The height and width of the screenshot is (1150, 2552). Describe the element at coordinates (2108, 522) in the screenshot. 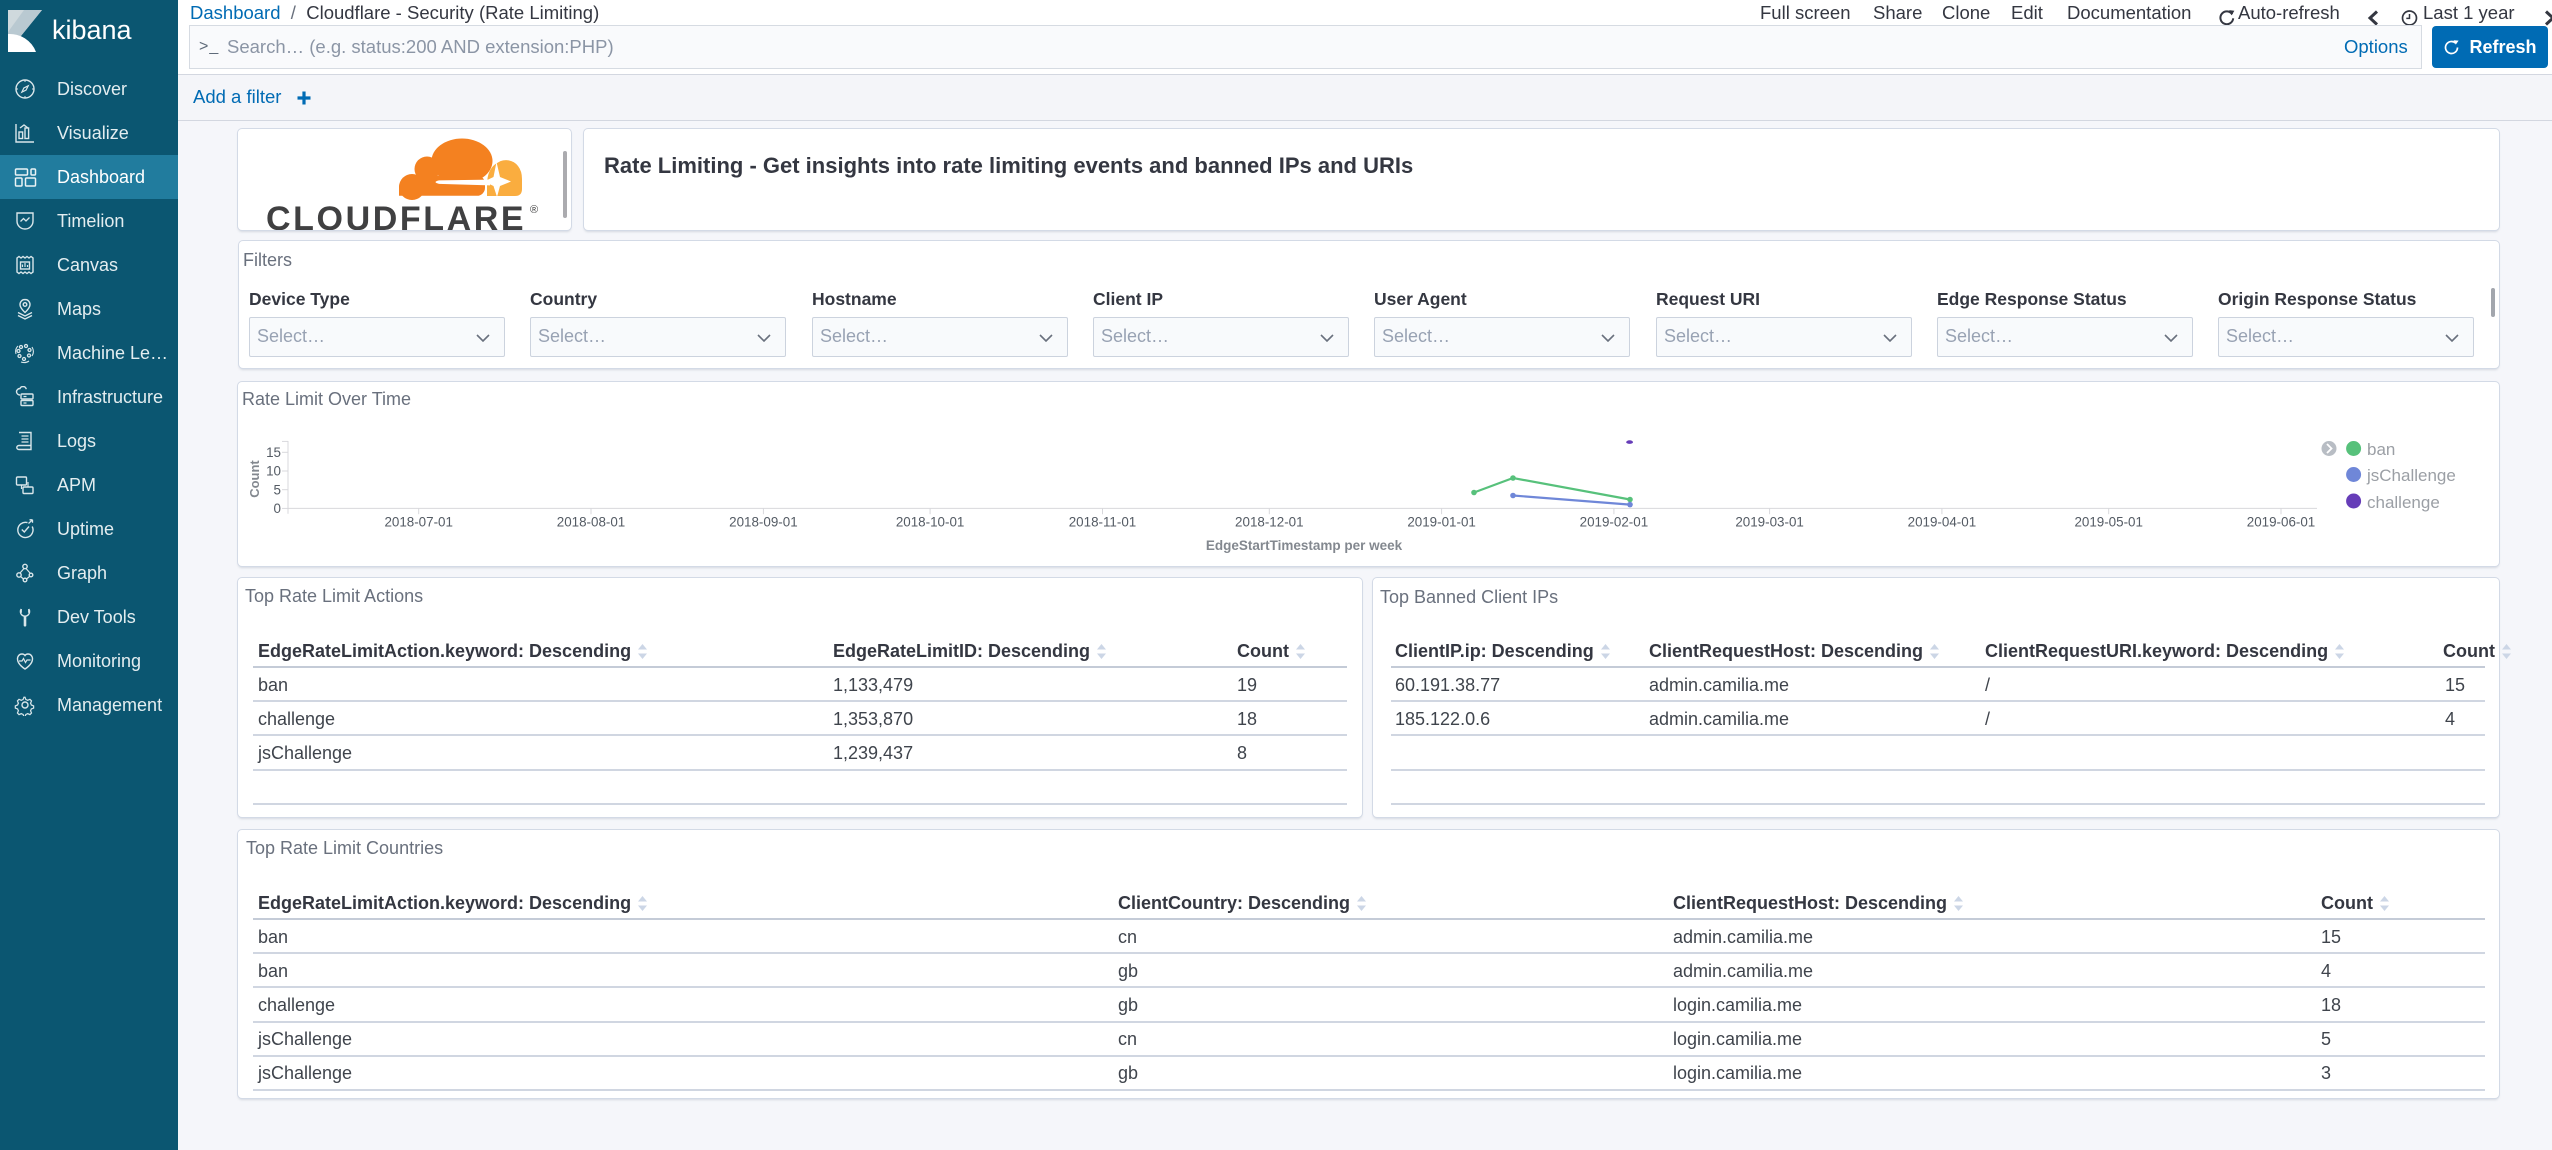

I see `svg-text: 2019-05-01` at that location.